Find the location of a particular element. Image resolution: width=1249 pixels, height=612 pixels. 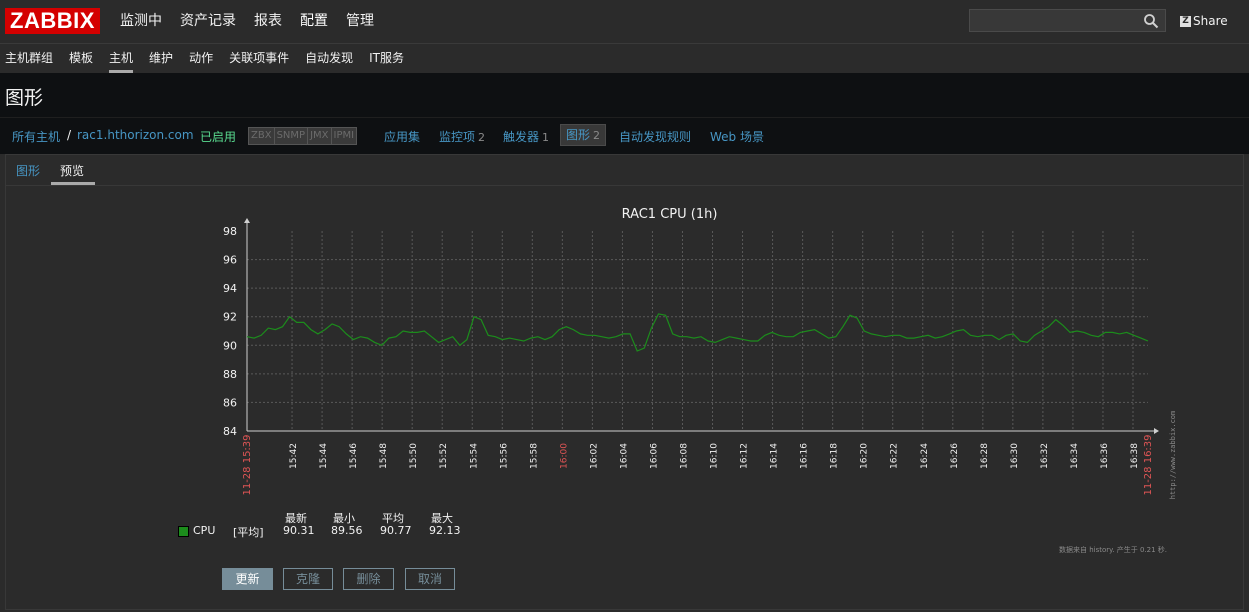

x-tick-label: 16:02 is located at coordinates (594, 456).